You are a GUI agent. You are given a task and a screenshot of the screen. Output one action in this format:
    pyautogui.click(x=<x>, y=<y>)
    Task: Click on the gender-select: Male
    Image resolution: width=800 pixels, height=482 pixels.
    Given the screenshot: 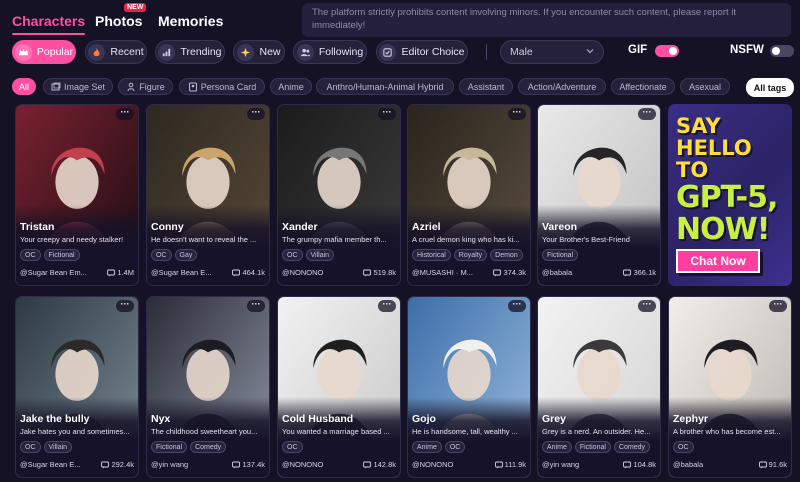 What is the action you would take?
    pyautogui.click(x=552, y=52)
    